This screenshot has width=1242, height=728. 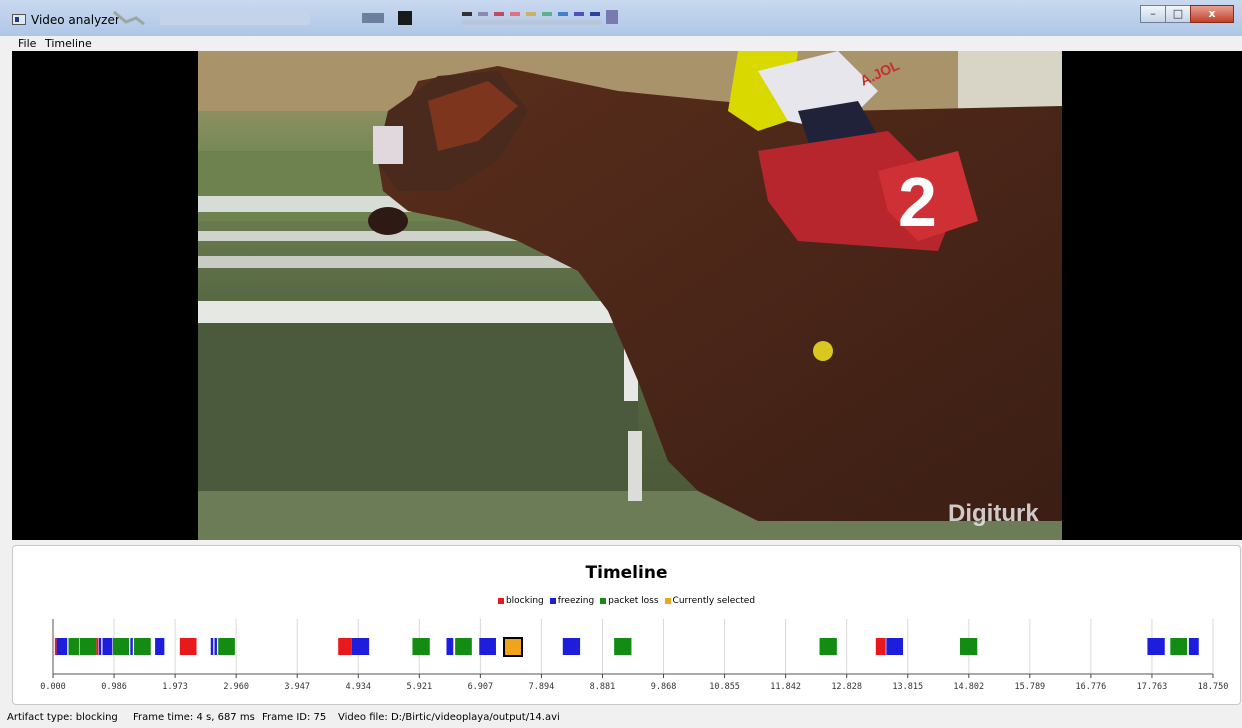 I want to click on timeline-tick-label: 16.776, so click(x=1091, y=687).